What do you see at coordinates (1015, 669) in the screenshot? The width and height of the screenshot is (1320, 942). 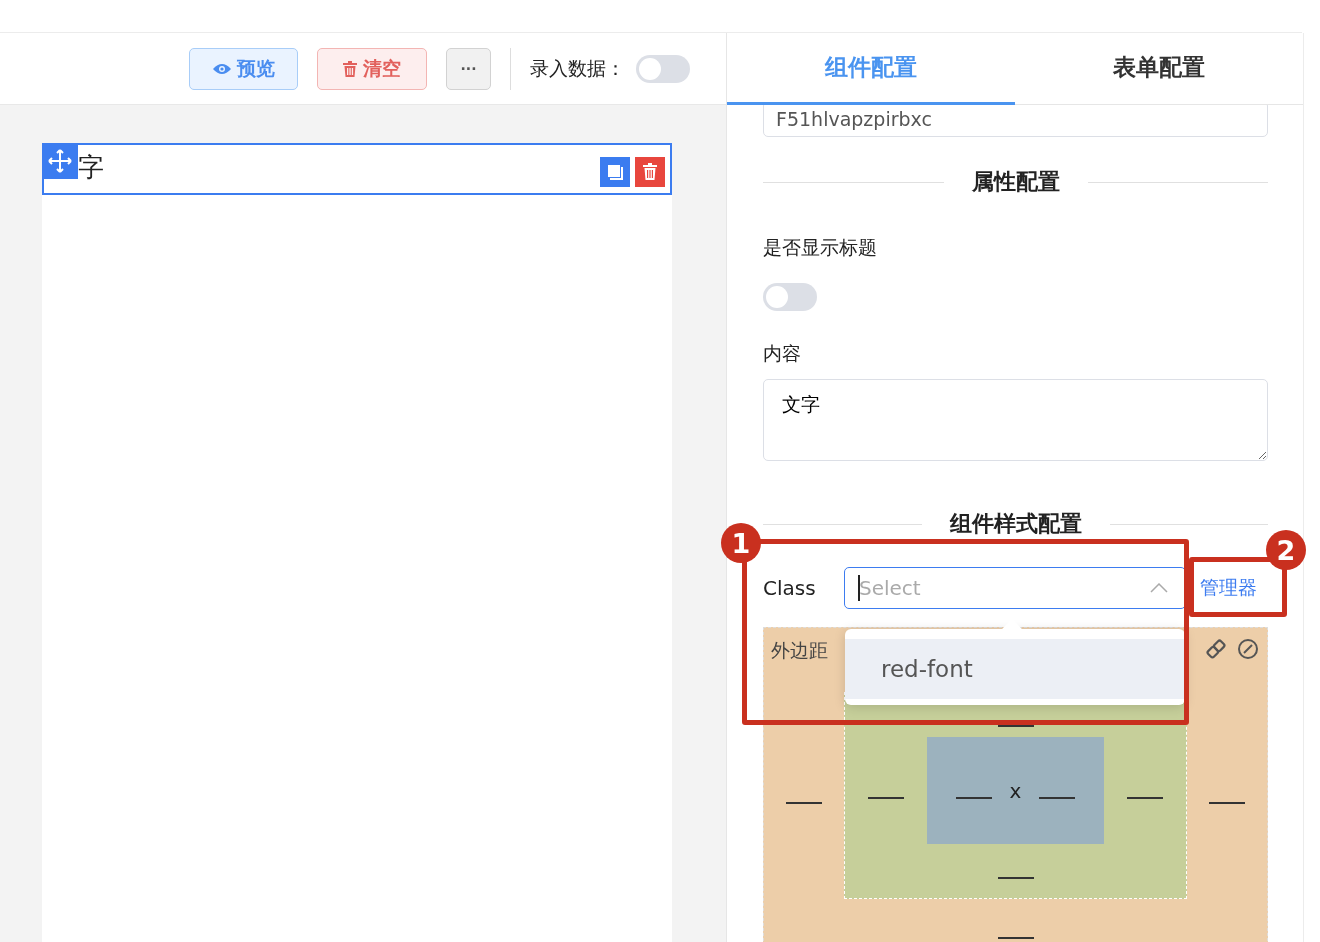 I see `dropdown-option: red-font` at bounding box center [1015, 669].